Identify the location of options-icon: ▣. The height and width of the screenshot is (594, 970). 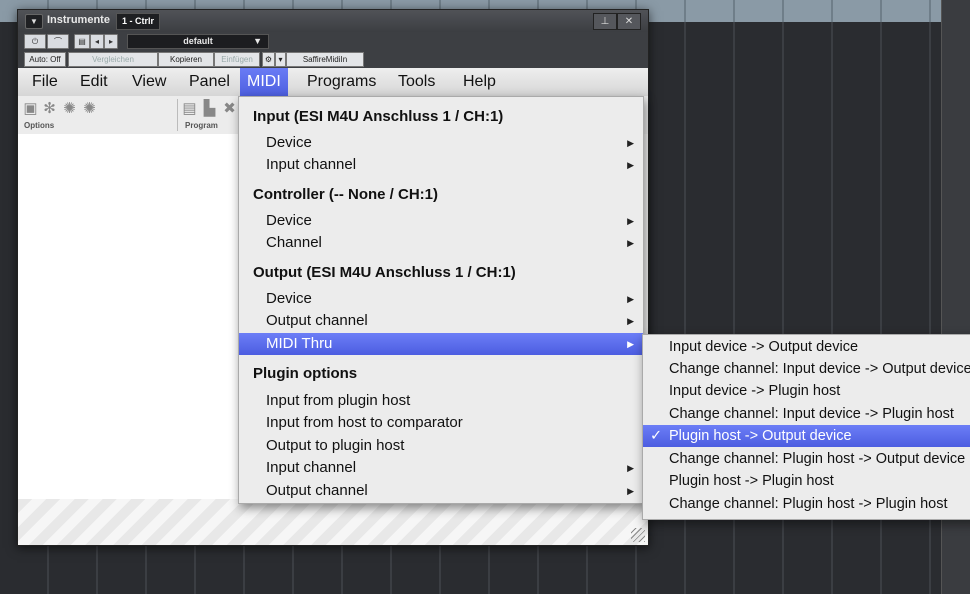
(30, 108).